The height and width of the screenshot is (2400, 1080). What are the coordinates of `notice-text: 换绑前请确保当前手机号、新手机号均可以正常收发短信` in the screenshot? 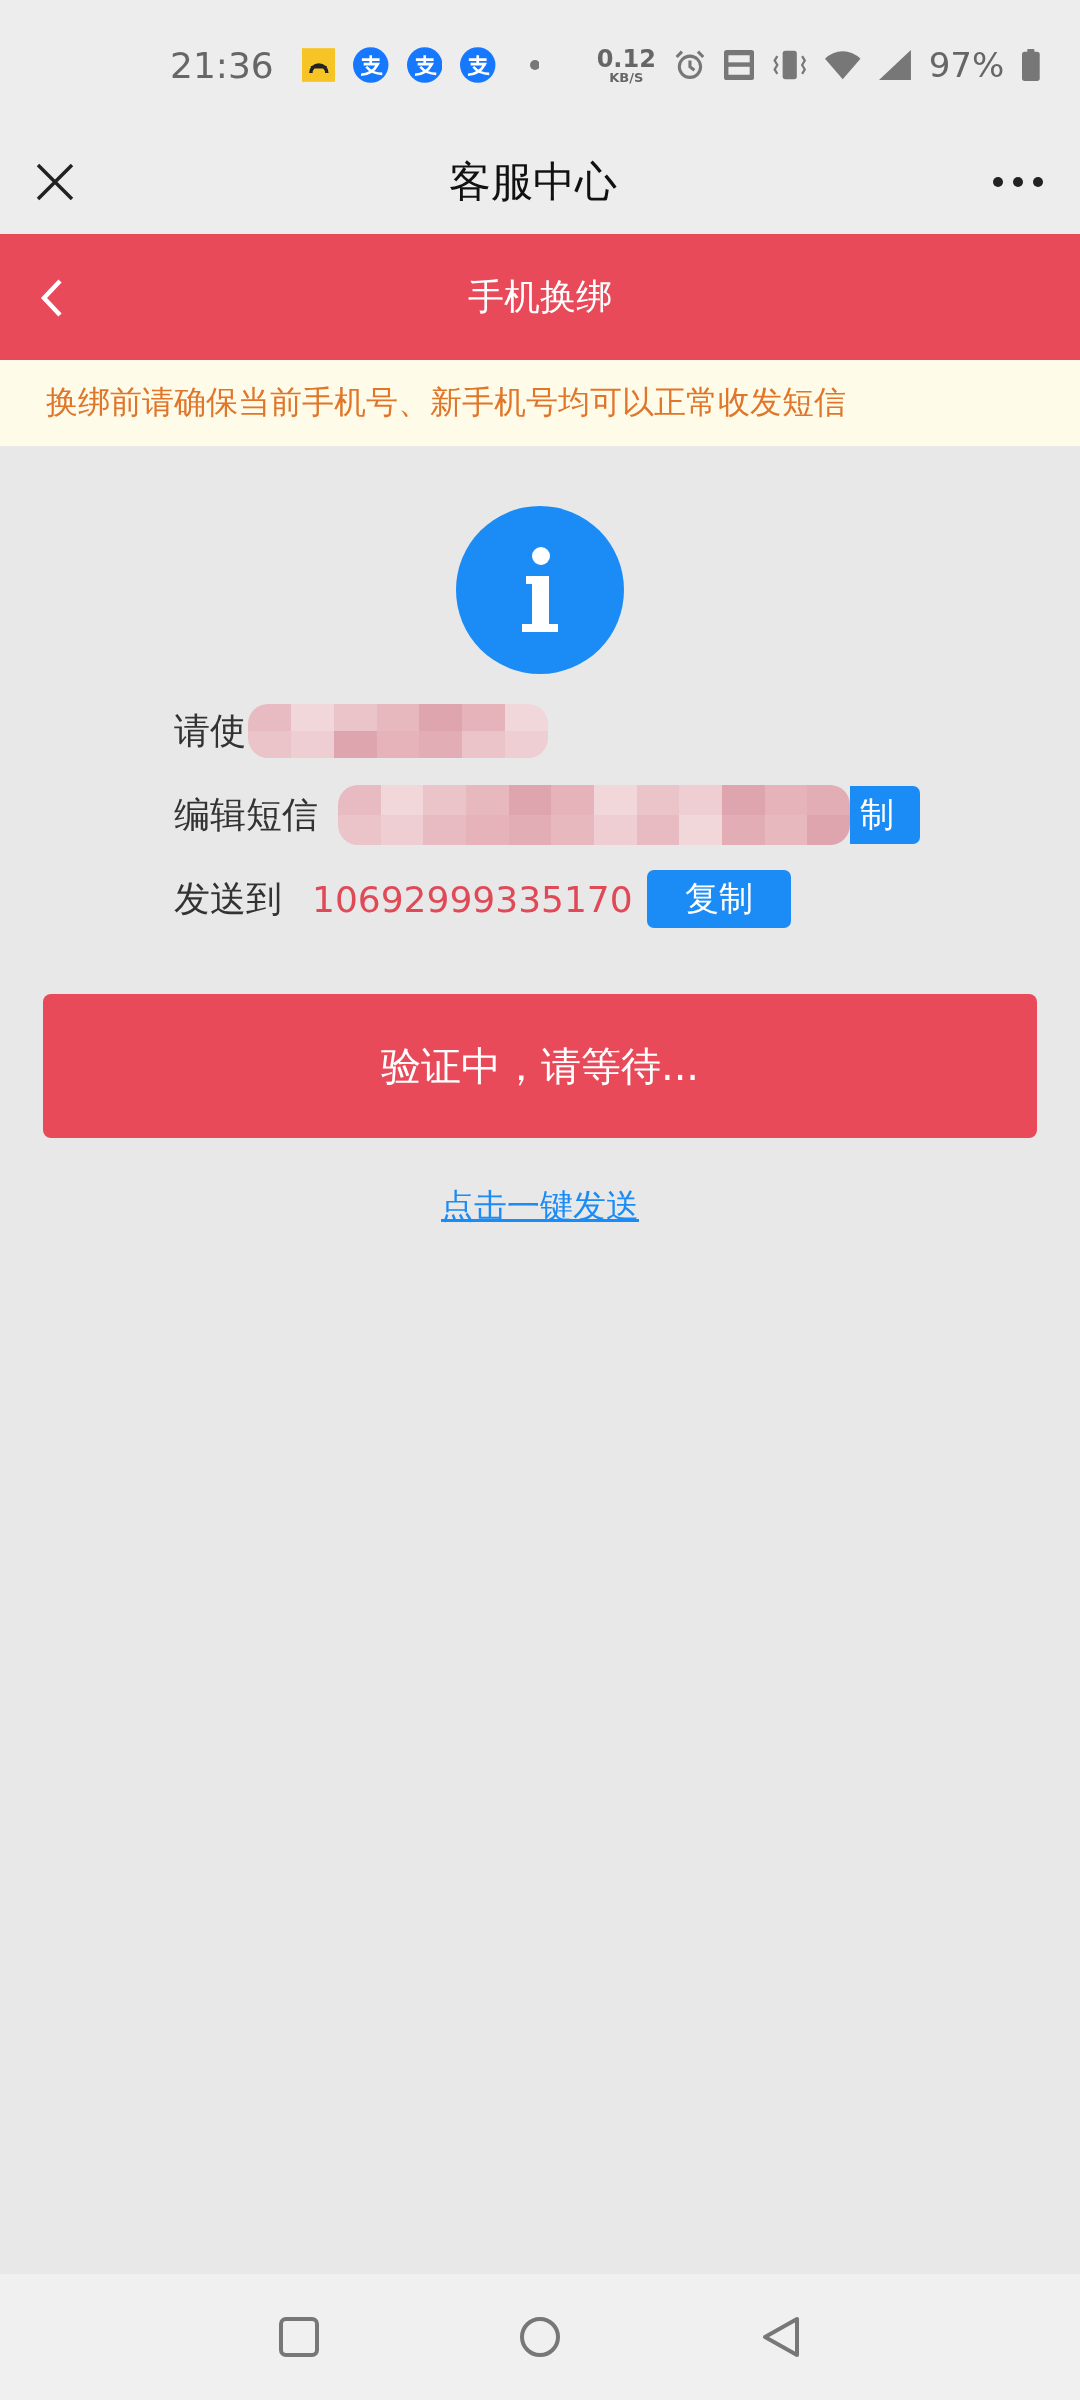 It's located at (446, 402).